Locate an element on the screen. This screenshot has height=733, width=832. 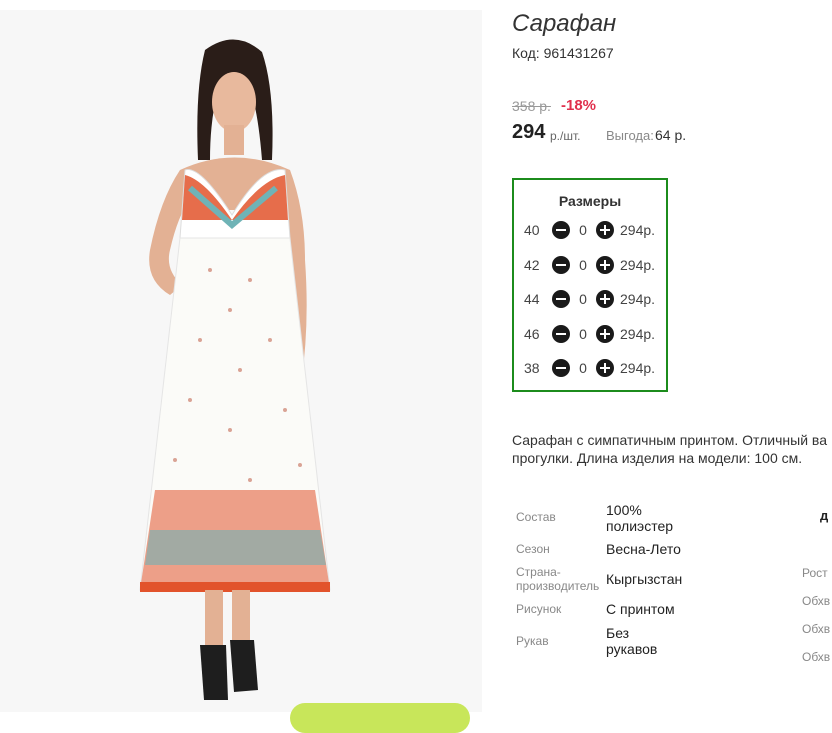
attr-label-line: Страна- is located at coordinates (538, 572).